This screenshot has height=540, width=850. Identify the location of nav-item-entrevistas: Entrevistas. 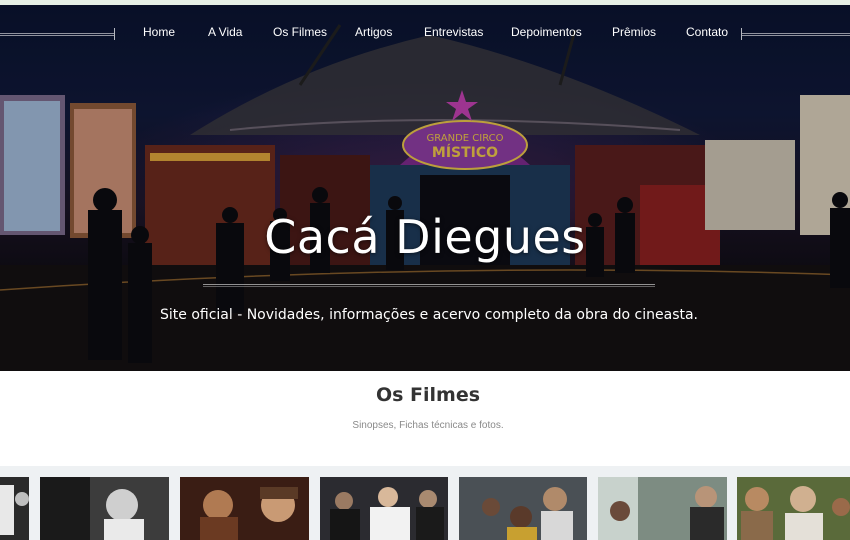
(453, 32).